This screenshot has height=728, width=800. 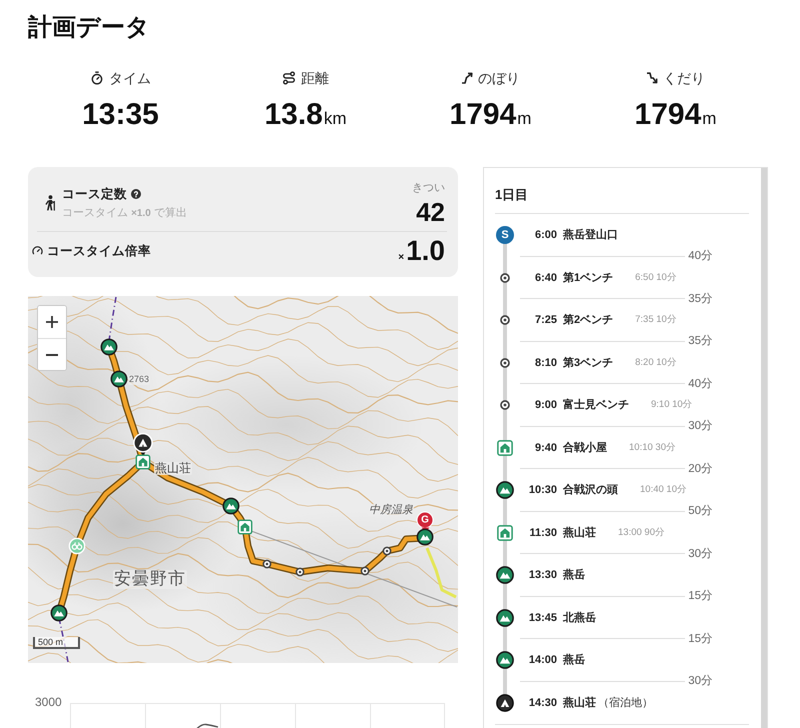 What do you see at coordinates (579, 617) in the screenshot?
I see `stop-name: 北燕岳` at bounding box center [579, 617].